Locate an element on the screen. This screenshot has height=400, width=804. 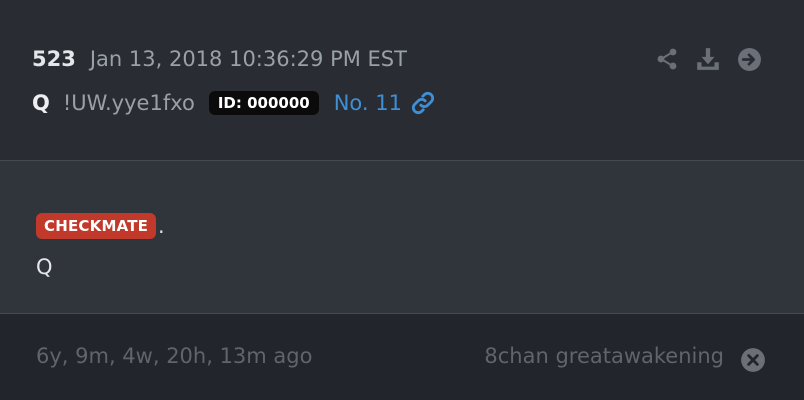
source-label: 8chan greatawakening is located at coordinates (604, 356).